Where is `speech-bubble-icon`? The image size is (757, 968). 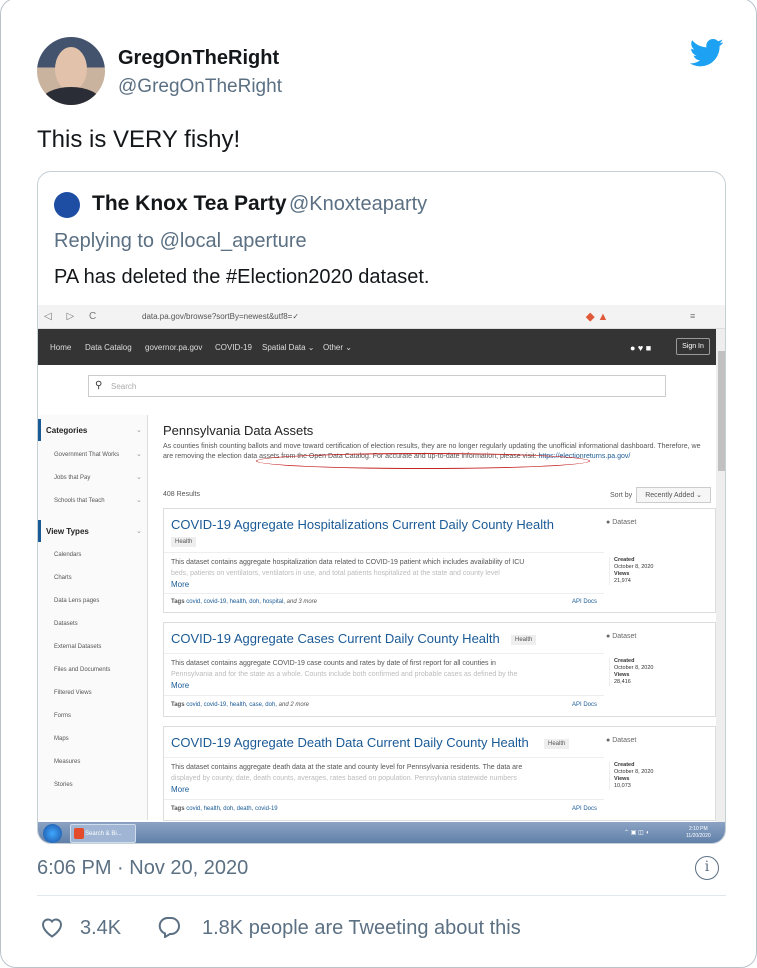 speech-bubble-icon is located at coordinates (169, 927).